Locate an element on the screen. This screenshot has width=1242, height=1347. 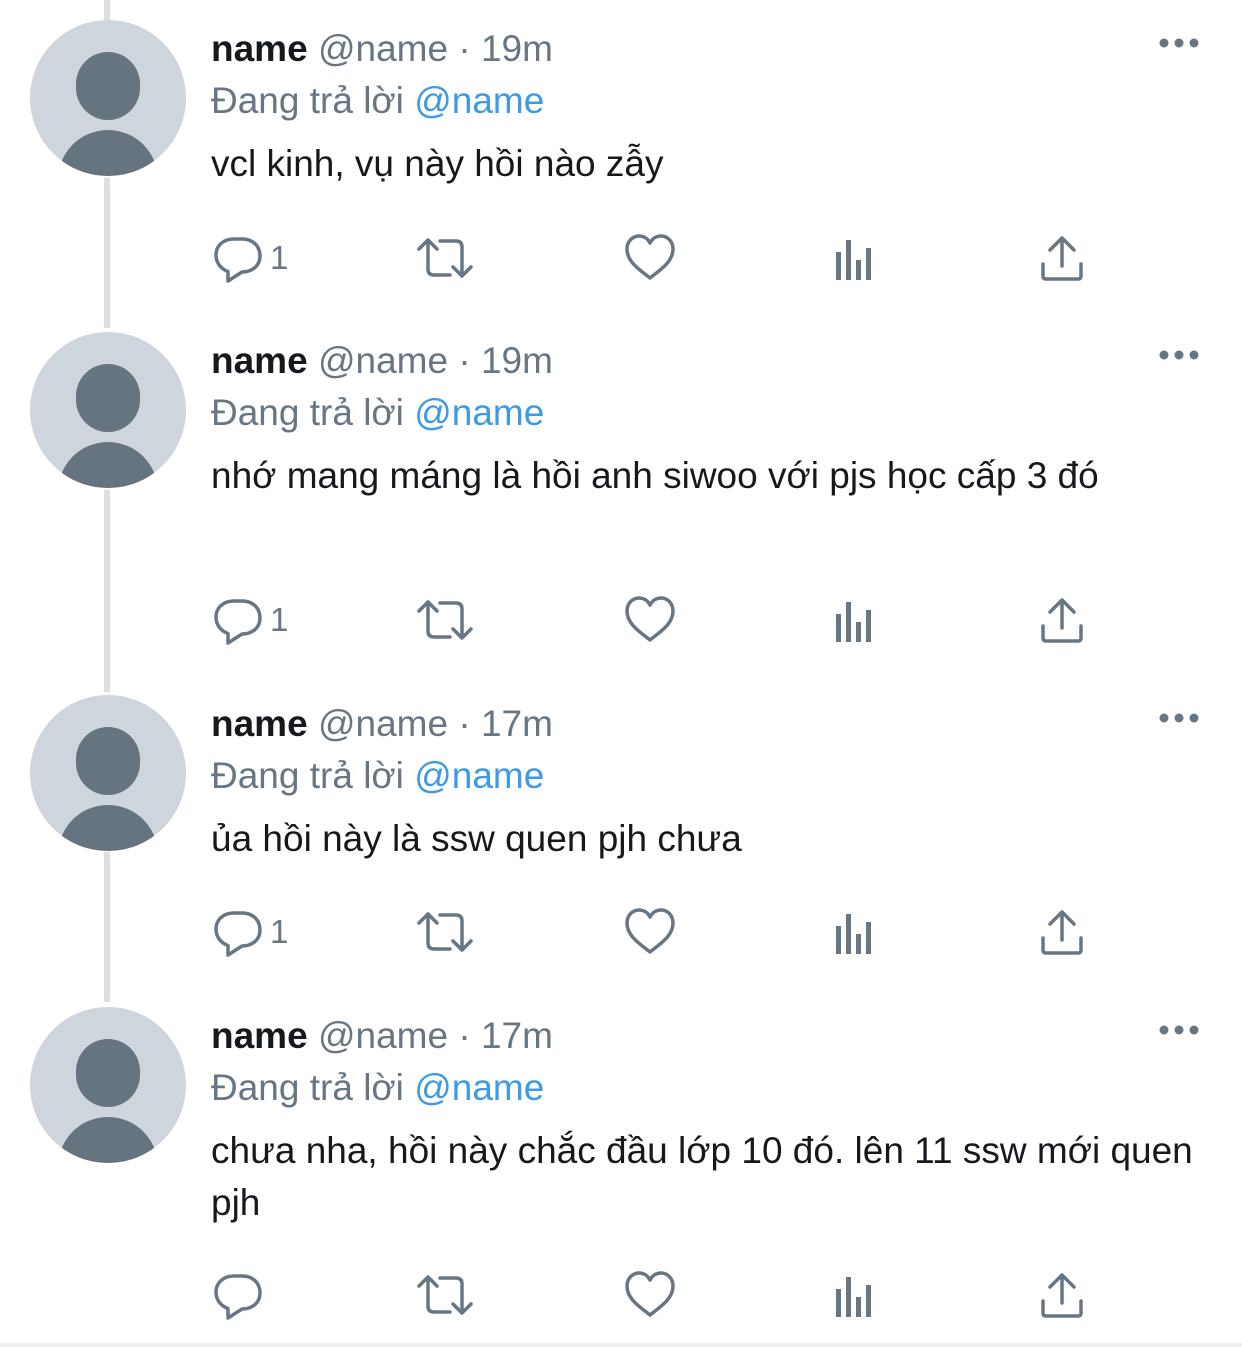
action-bar is located at coordinates (621, 1295).